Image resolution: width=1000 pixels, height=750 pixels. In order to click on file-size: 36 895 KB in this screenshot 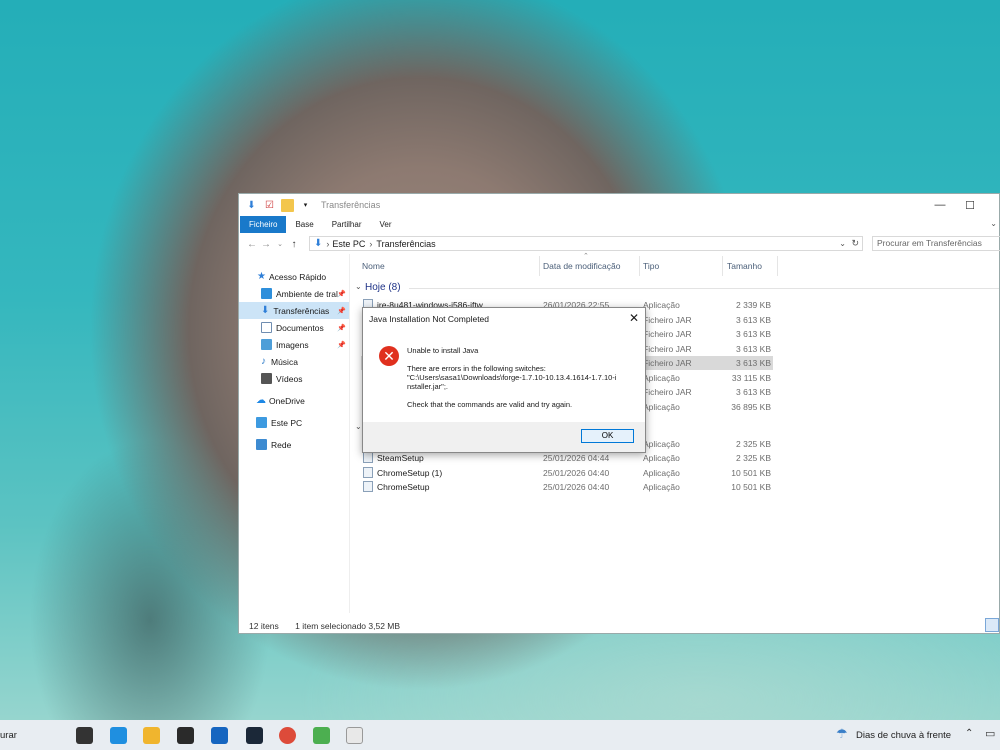, I will do `click(751, 407)`.